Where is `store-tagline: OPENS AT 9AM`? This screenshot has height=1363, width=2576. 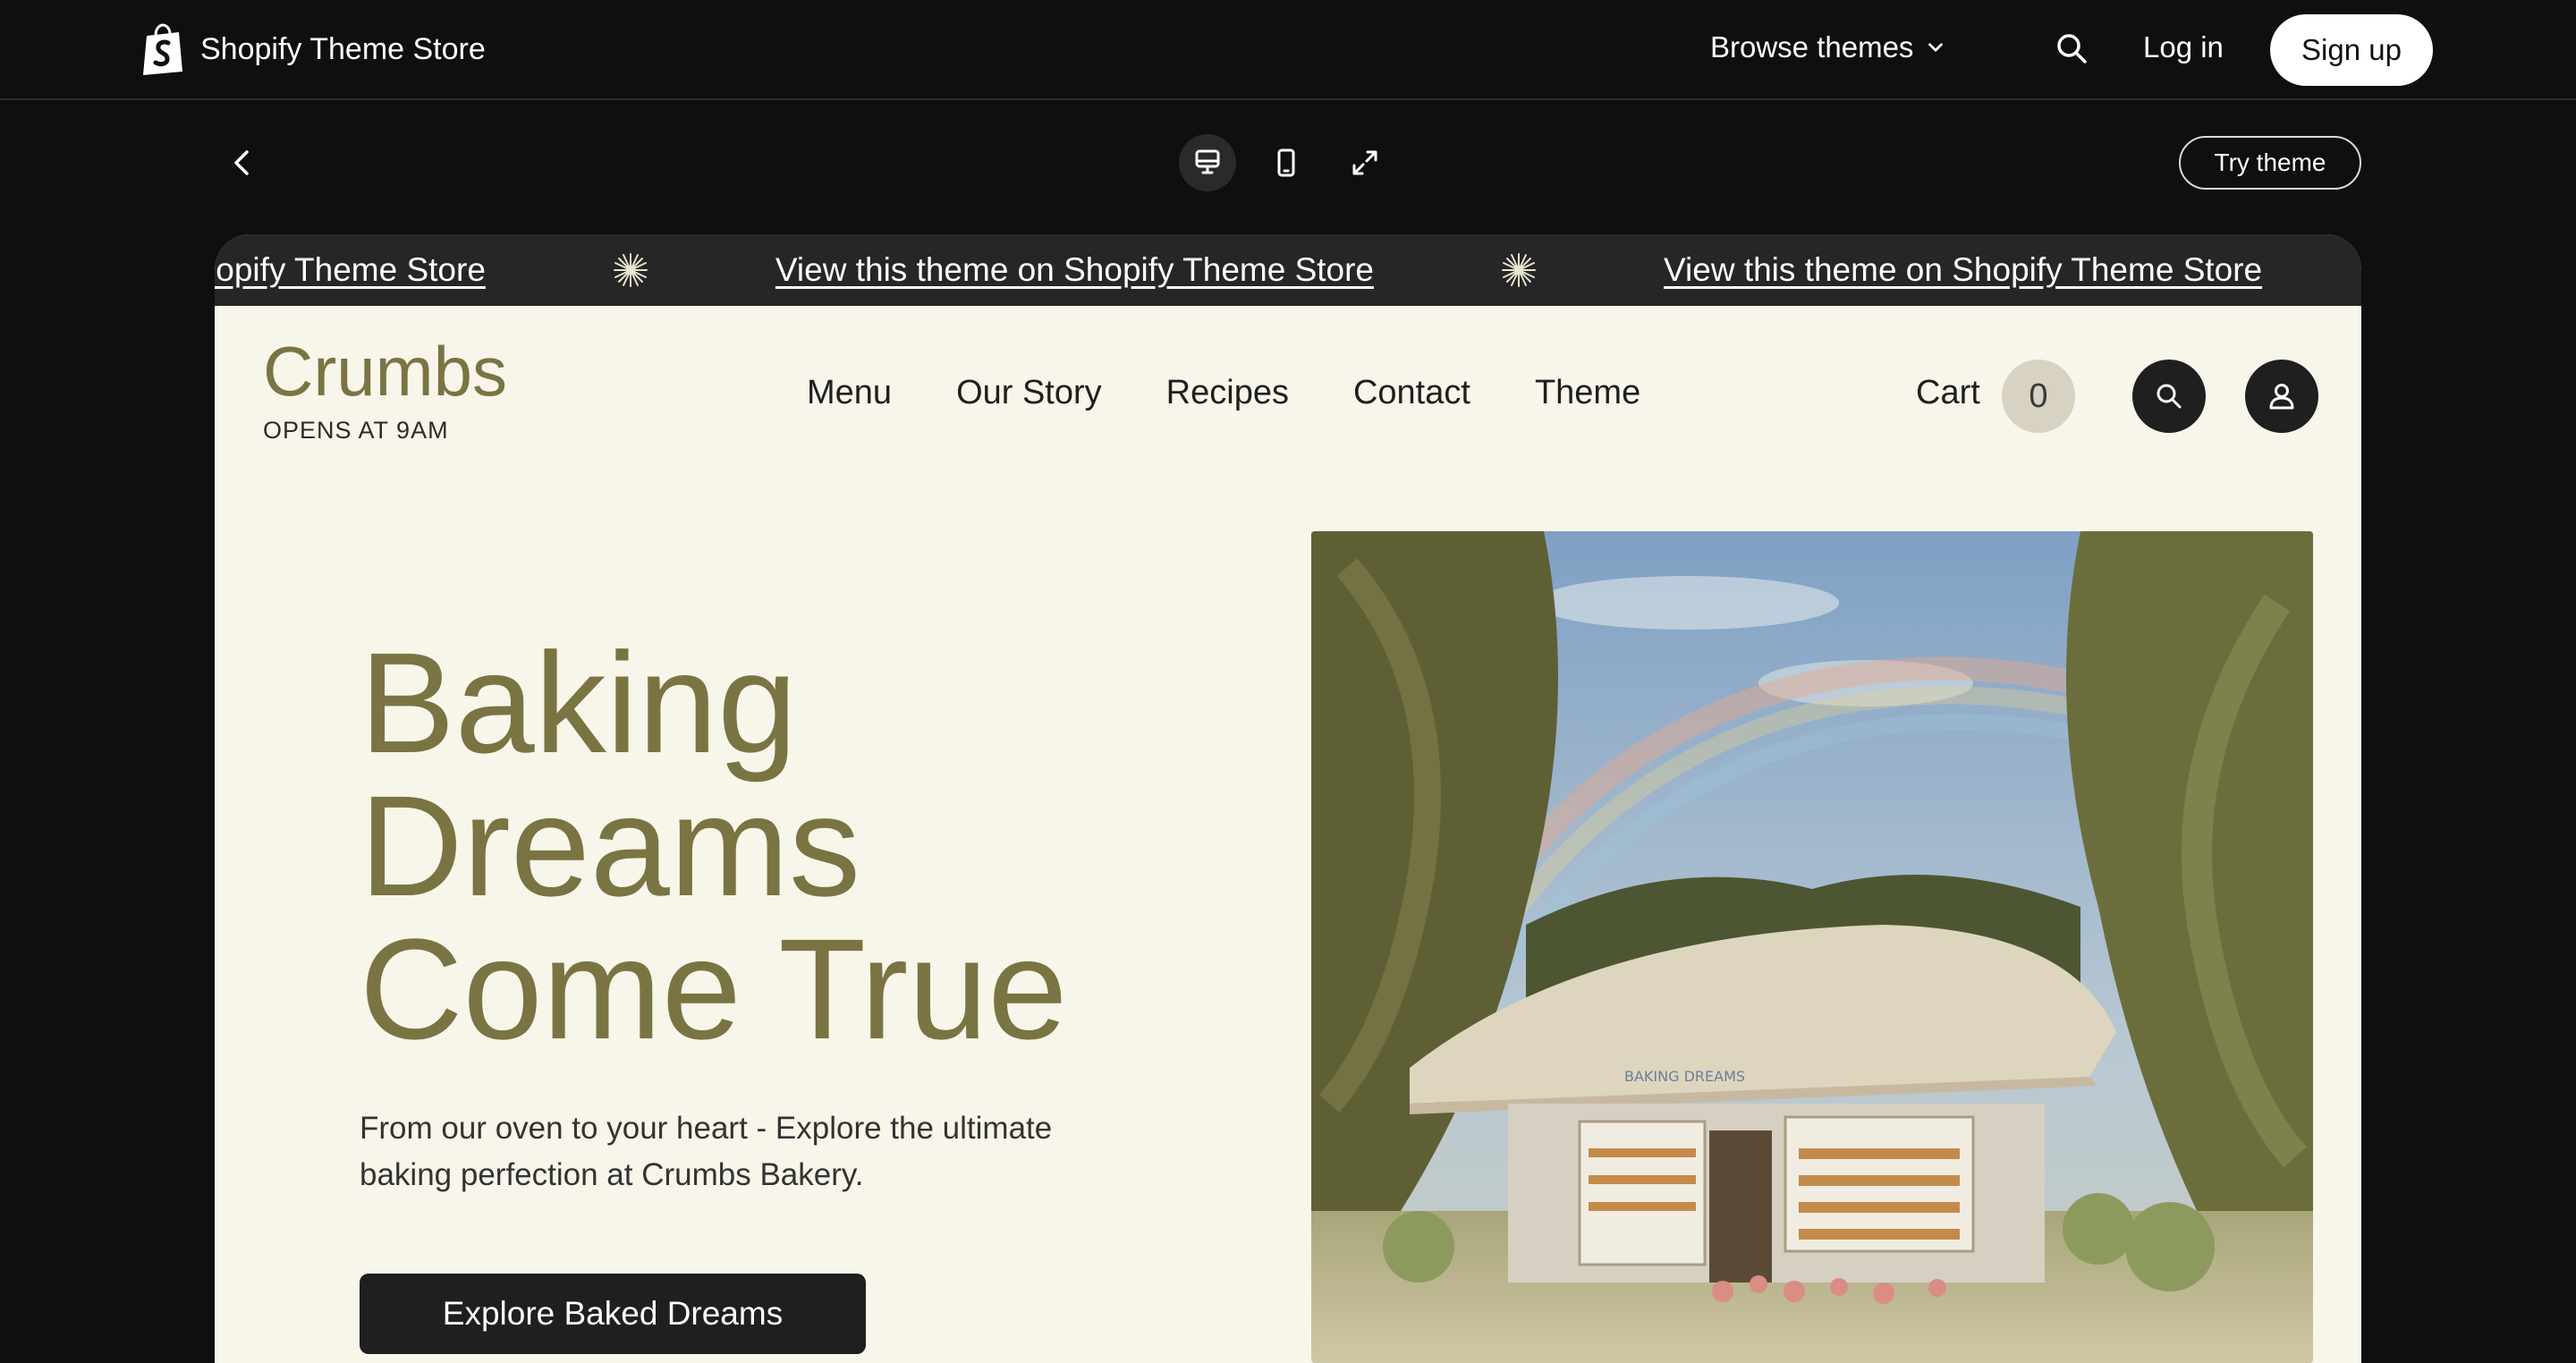
store-tagline: OPENS AT 9AM is located at coordinates (356, 431).